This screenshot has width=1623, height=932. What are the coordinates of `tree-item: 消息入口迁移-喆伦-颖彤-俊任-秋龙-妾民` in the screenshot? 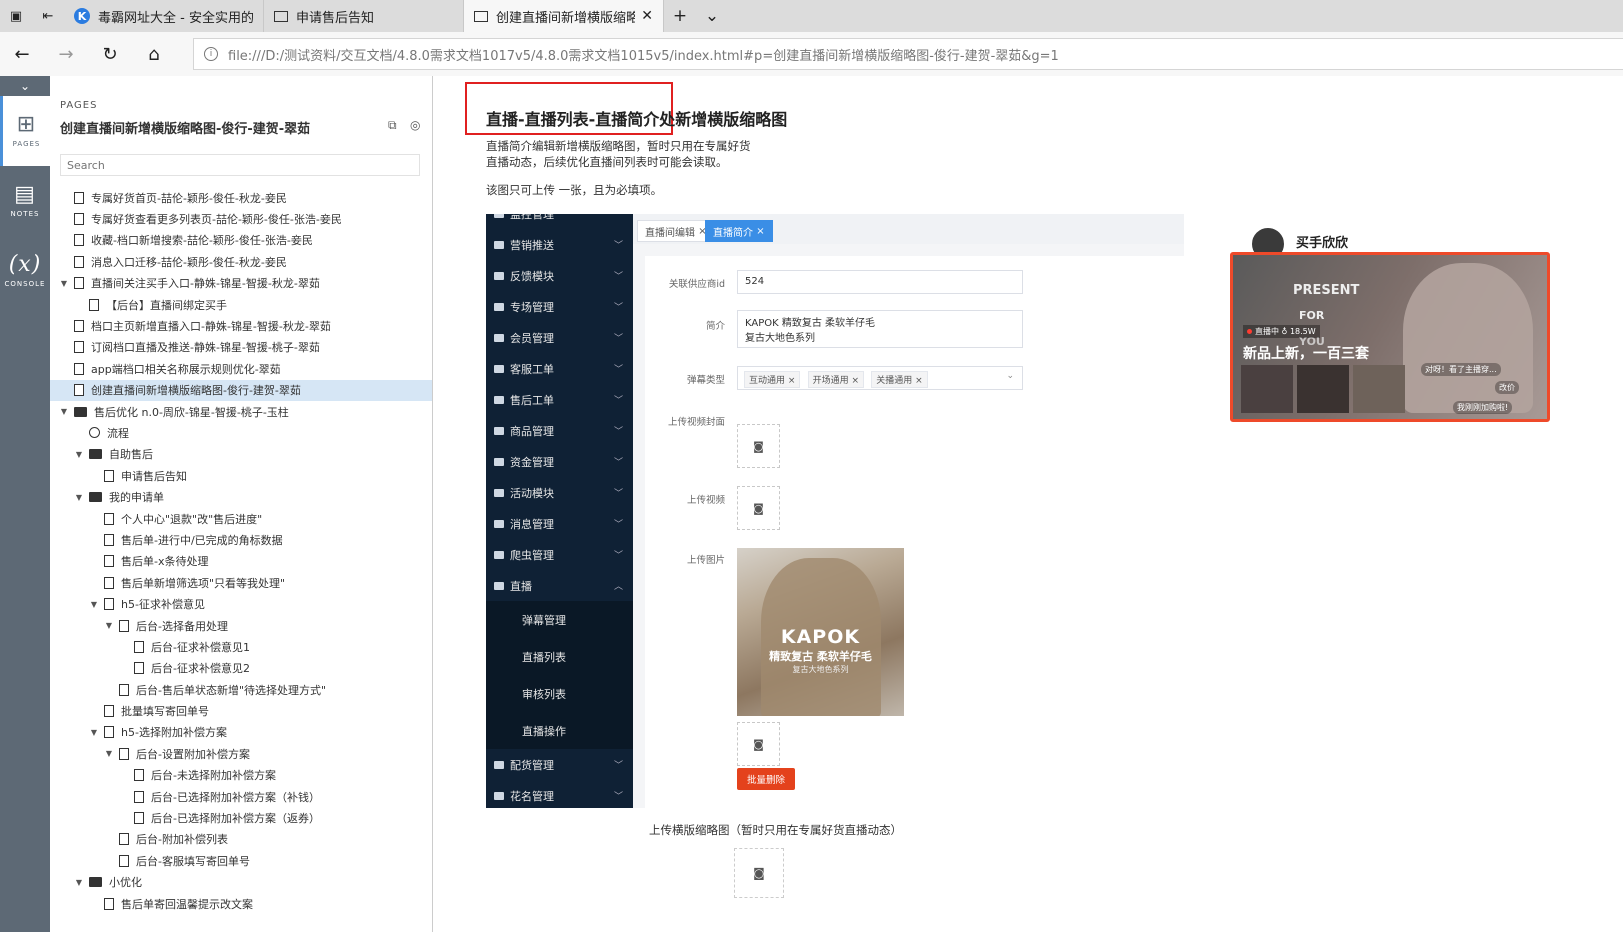 It's located at (241, 261).